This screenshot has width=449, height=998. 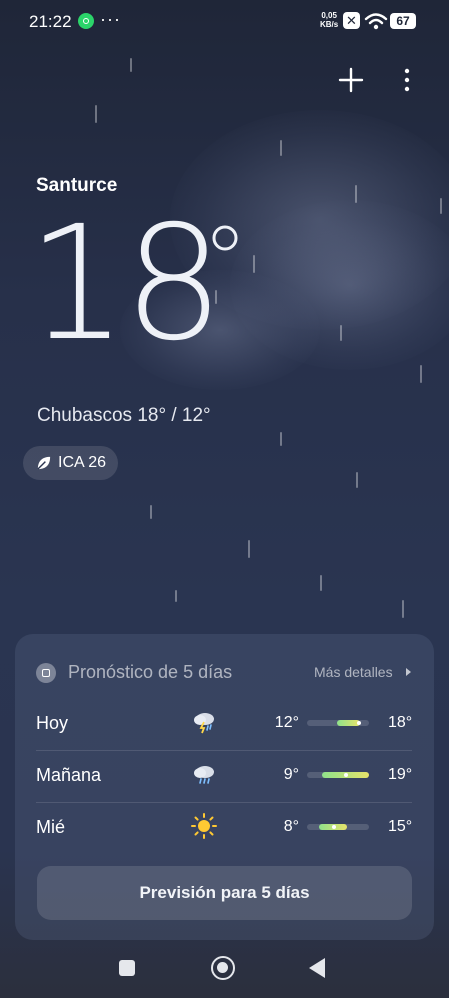 What do you see at coordinates (204, 775) in the screenshot?
I see `rain-cloud-icon` at bounding box center [204, 775].